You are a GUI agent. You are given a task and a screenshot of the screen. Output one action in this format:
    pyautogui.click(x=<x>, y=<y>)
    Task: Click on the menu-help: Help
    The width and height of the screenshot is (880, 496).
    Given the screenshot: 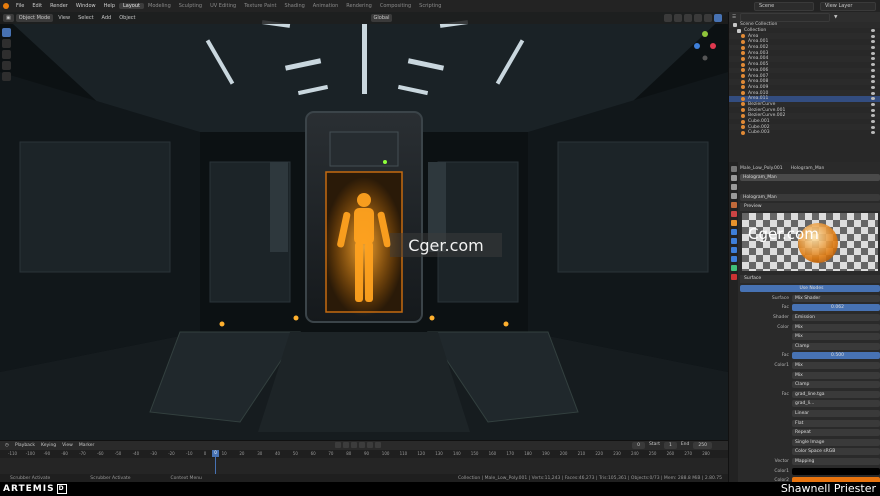 What is the action you would take?
    pyautogui.click(x=109, y=6)
    